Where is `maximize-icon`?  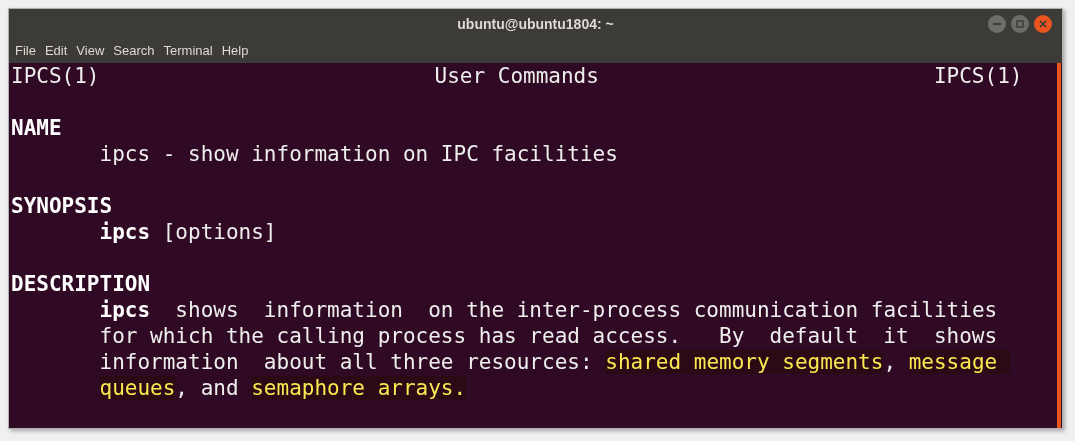 maximize-icon is located at coordinates (1020, 24).